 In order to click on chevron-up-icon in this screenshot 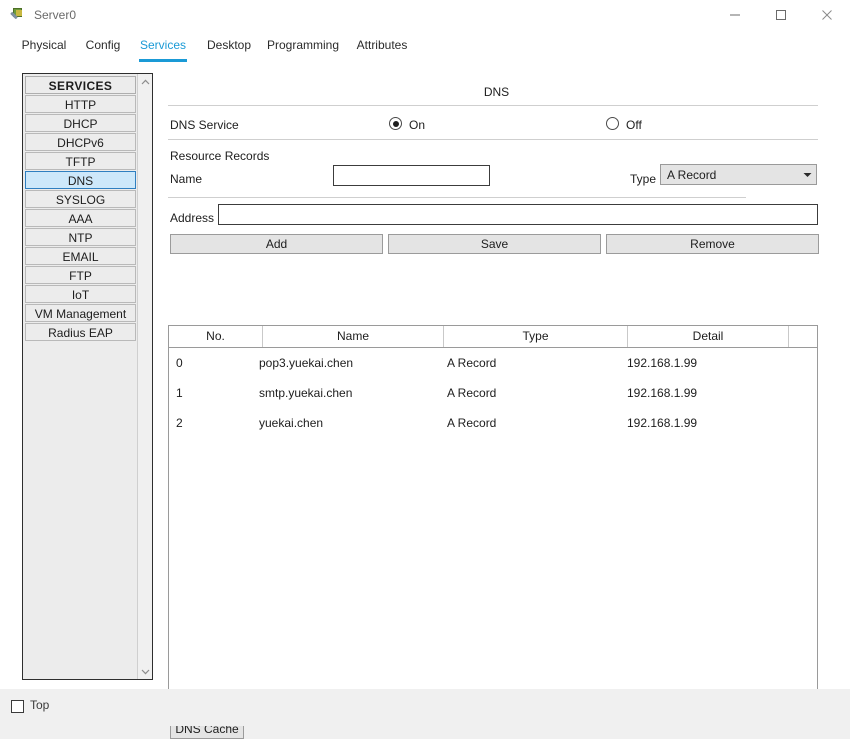, I will do `click(145, 81)`.